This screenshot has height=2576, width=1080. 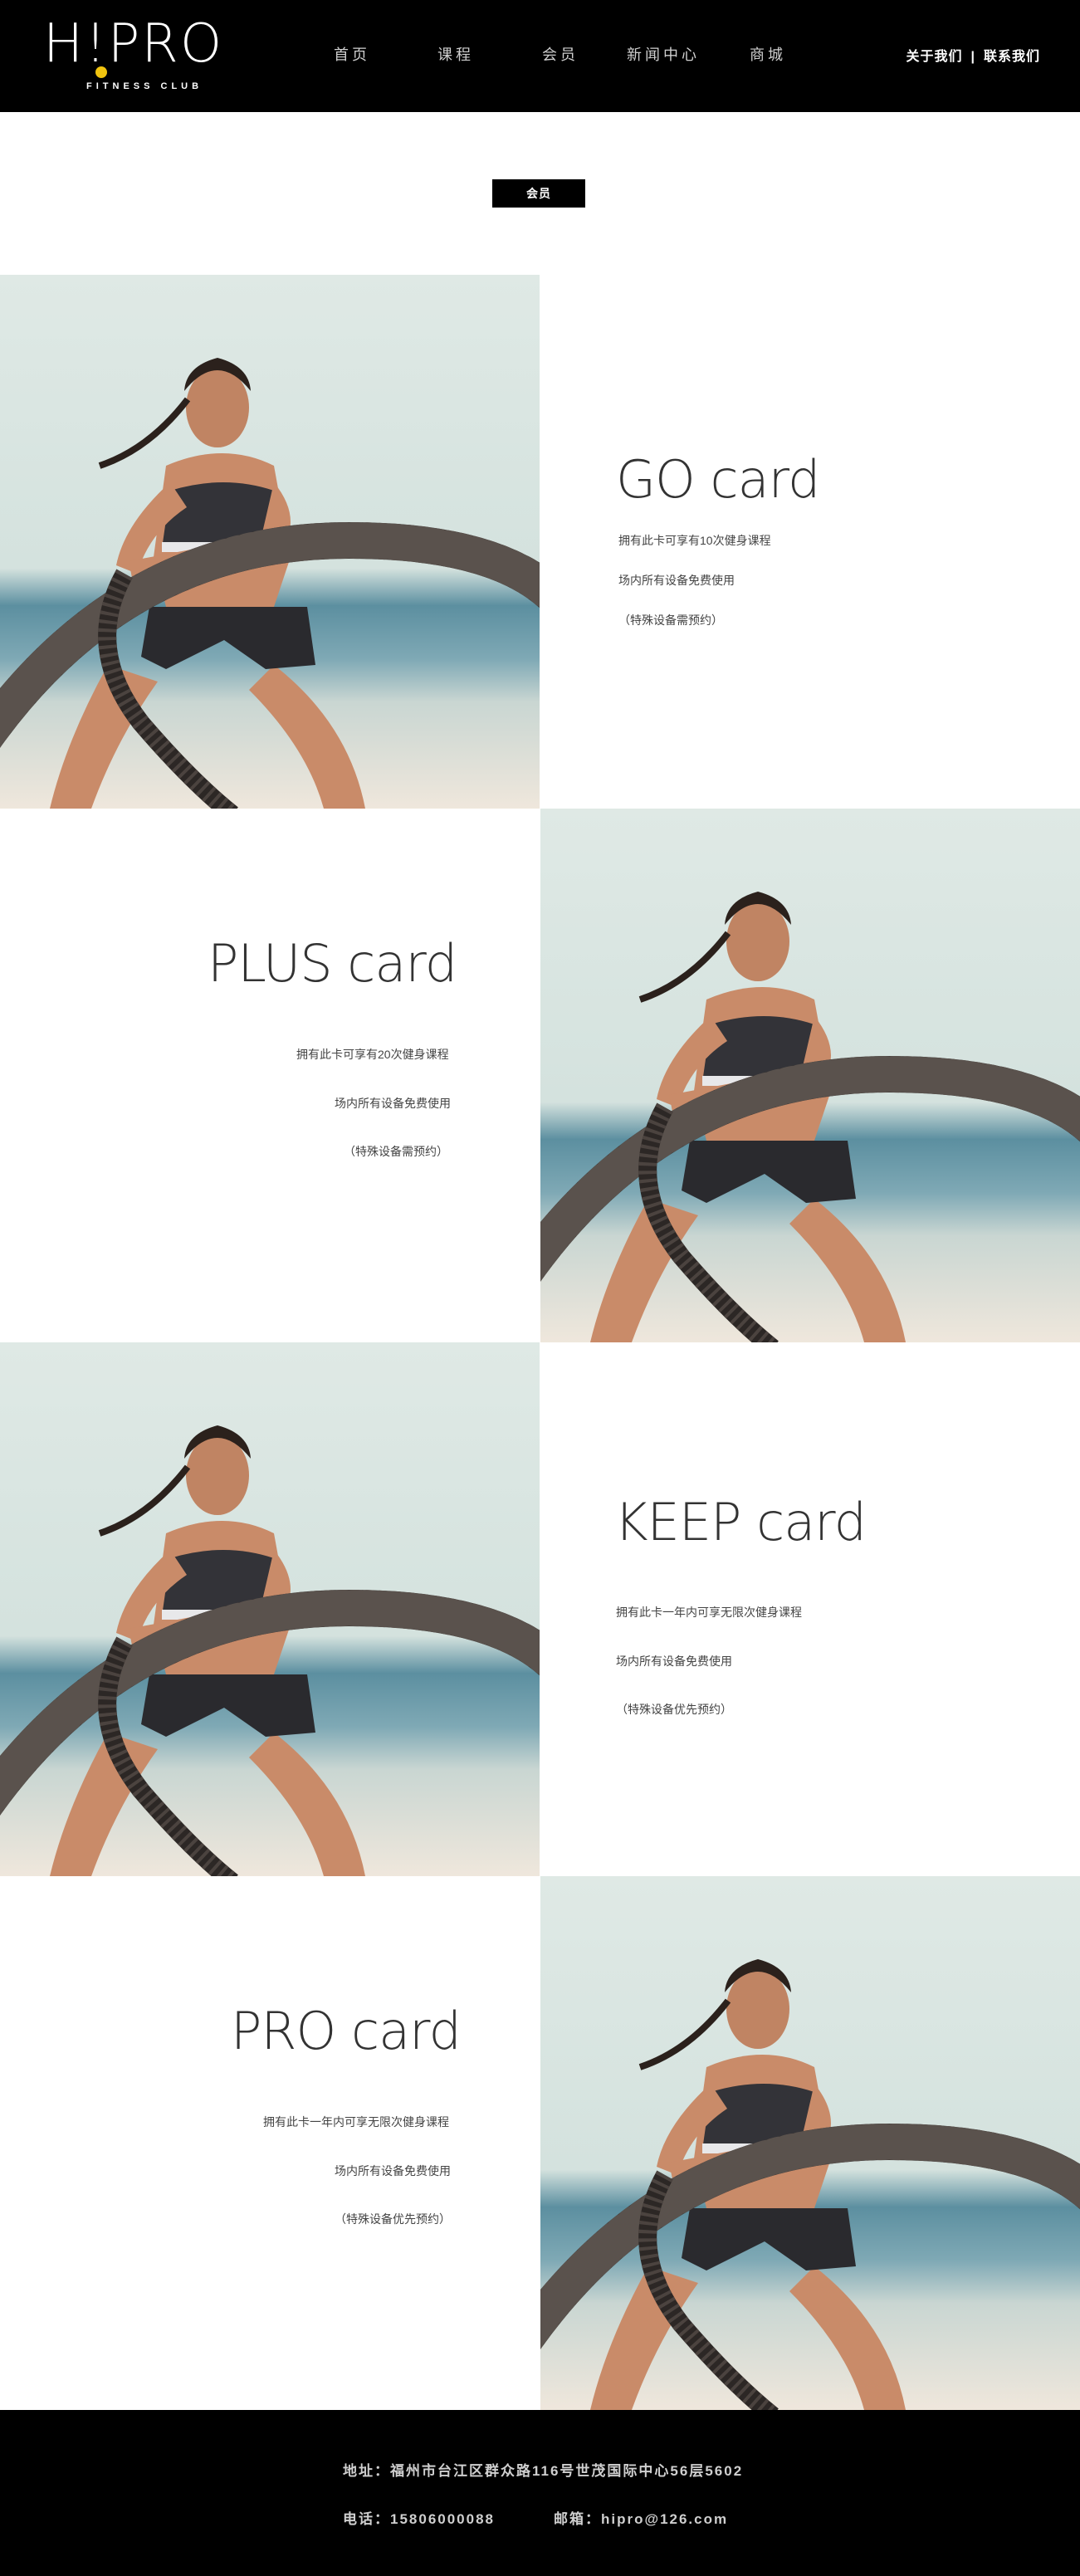 What do you see at coordinates (740, 1522) in the screenshot?
I see `card-title: KEEP card` at bounding box center [740, 1522].